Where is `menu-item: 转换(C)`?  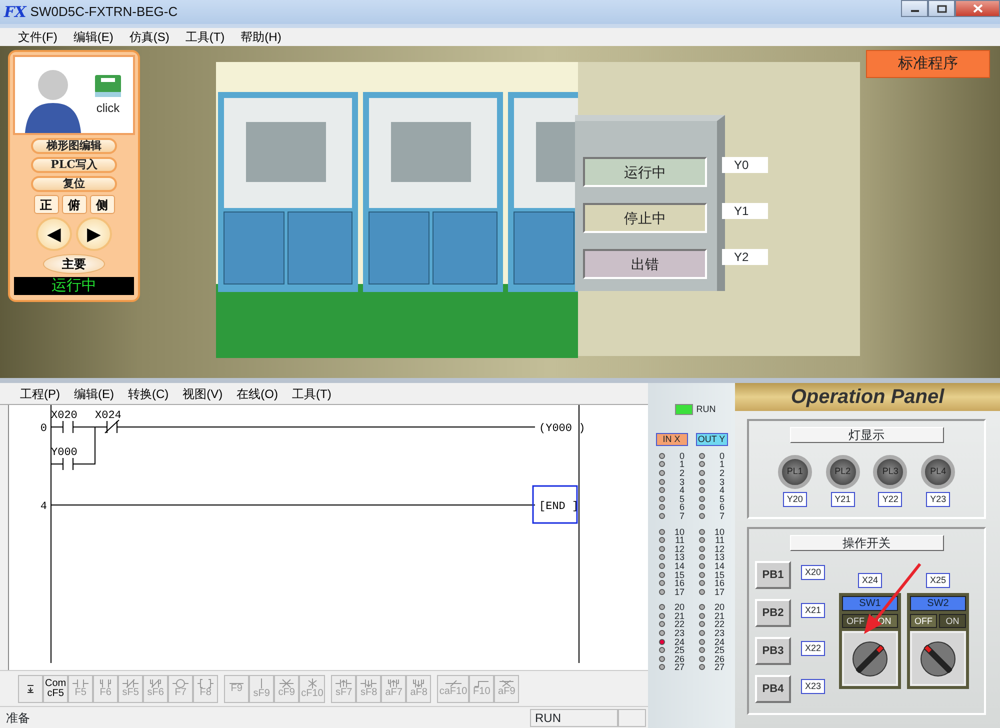 menu-item: 转换(C) is located at coordinates (148, 393).